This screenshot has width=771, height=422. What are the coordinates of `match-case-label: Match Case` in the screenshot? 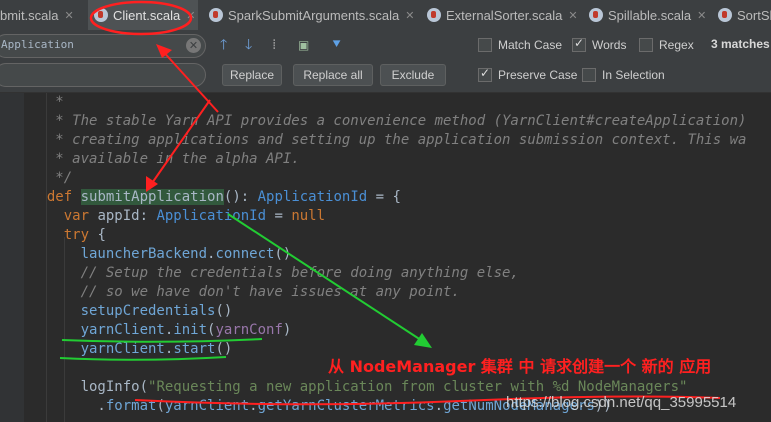 It's located at (530, 45).